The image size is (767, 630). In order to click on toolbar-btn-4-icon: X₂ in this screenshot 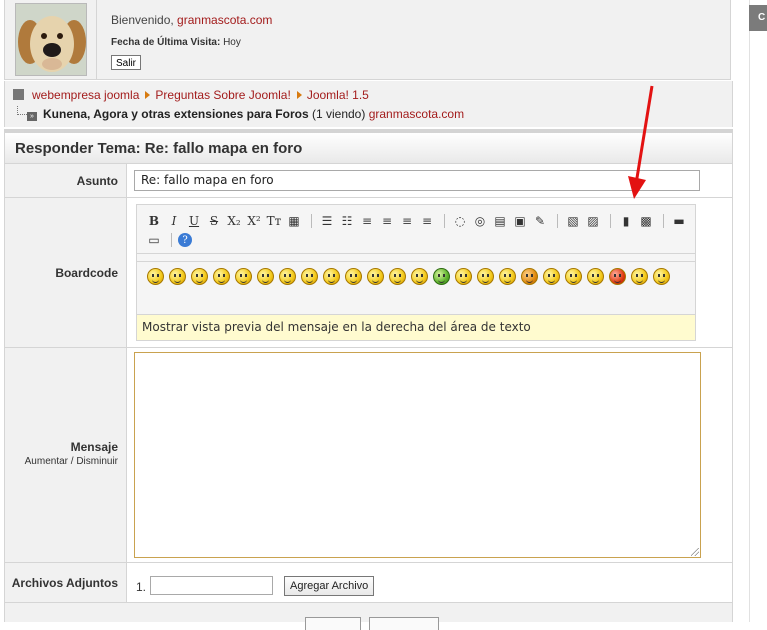, I will do `click(234, 221)`.